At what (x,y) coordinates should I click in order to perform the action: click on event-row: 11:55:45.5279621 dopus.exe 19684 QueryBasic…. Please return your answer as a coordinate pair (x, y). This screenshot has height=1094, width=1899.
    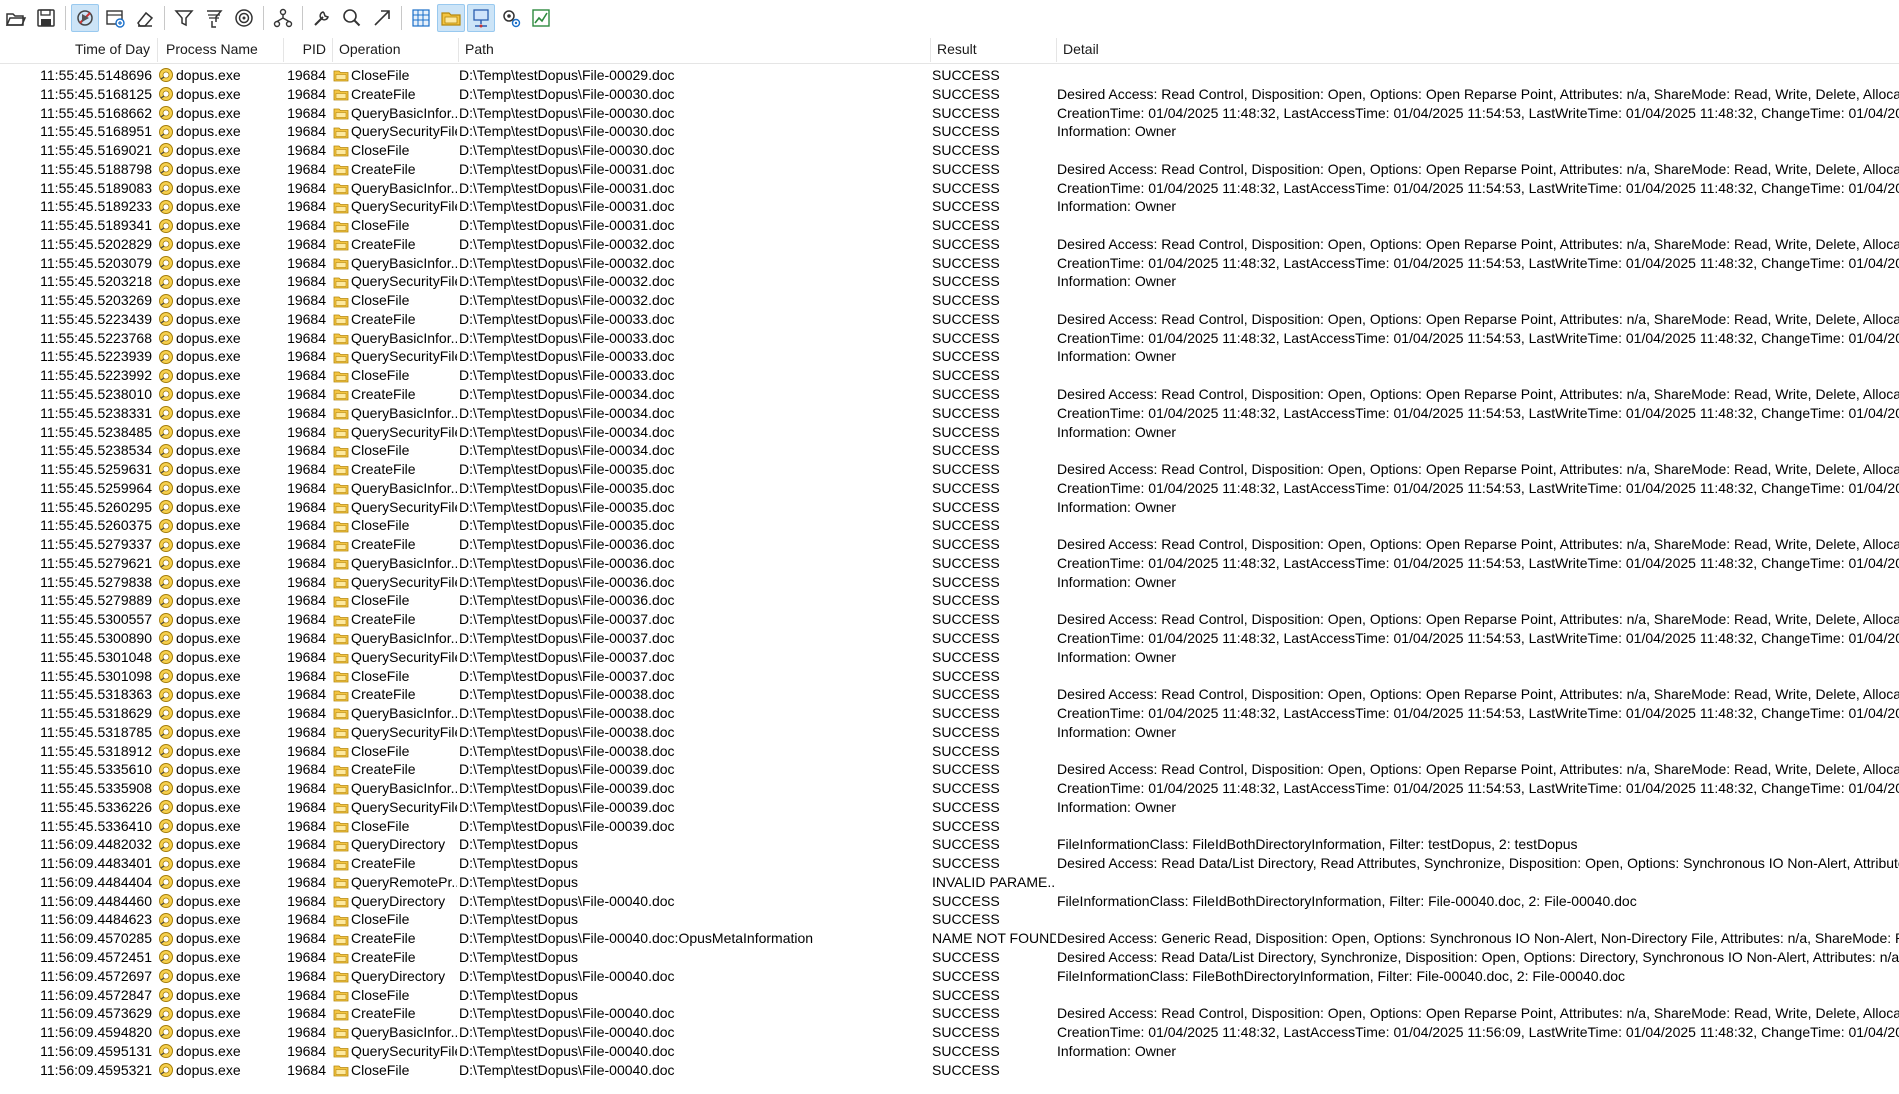
    Looking at the image, I should click on (949, 563).